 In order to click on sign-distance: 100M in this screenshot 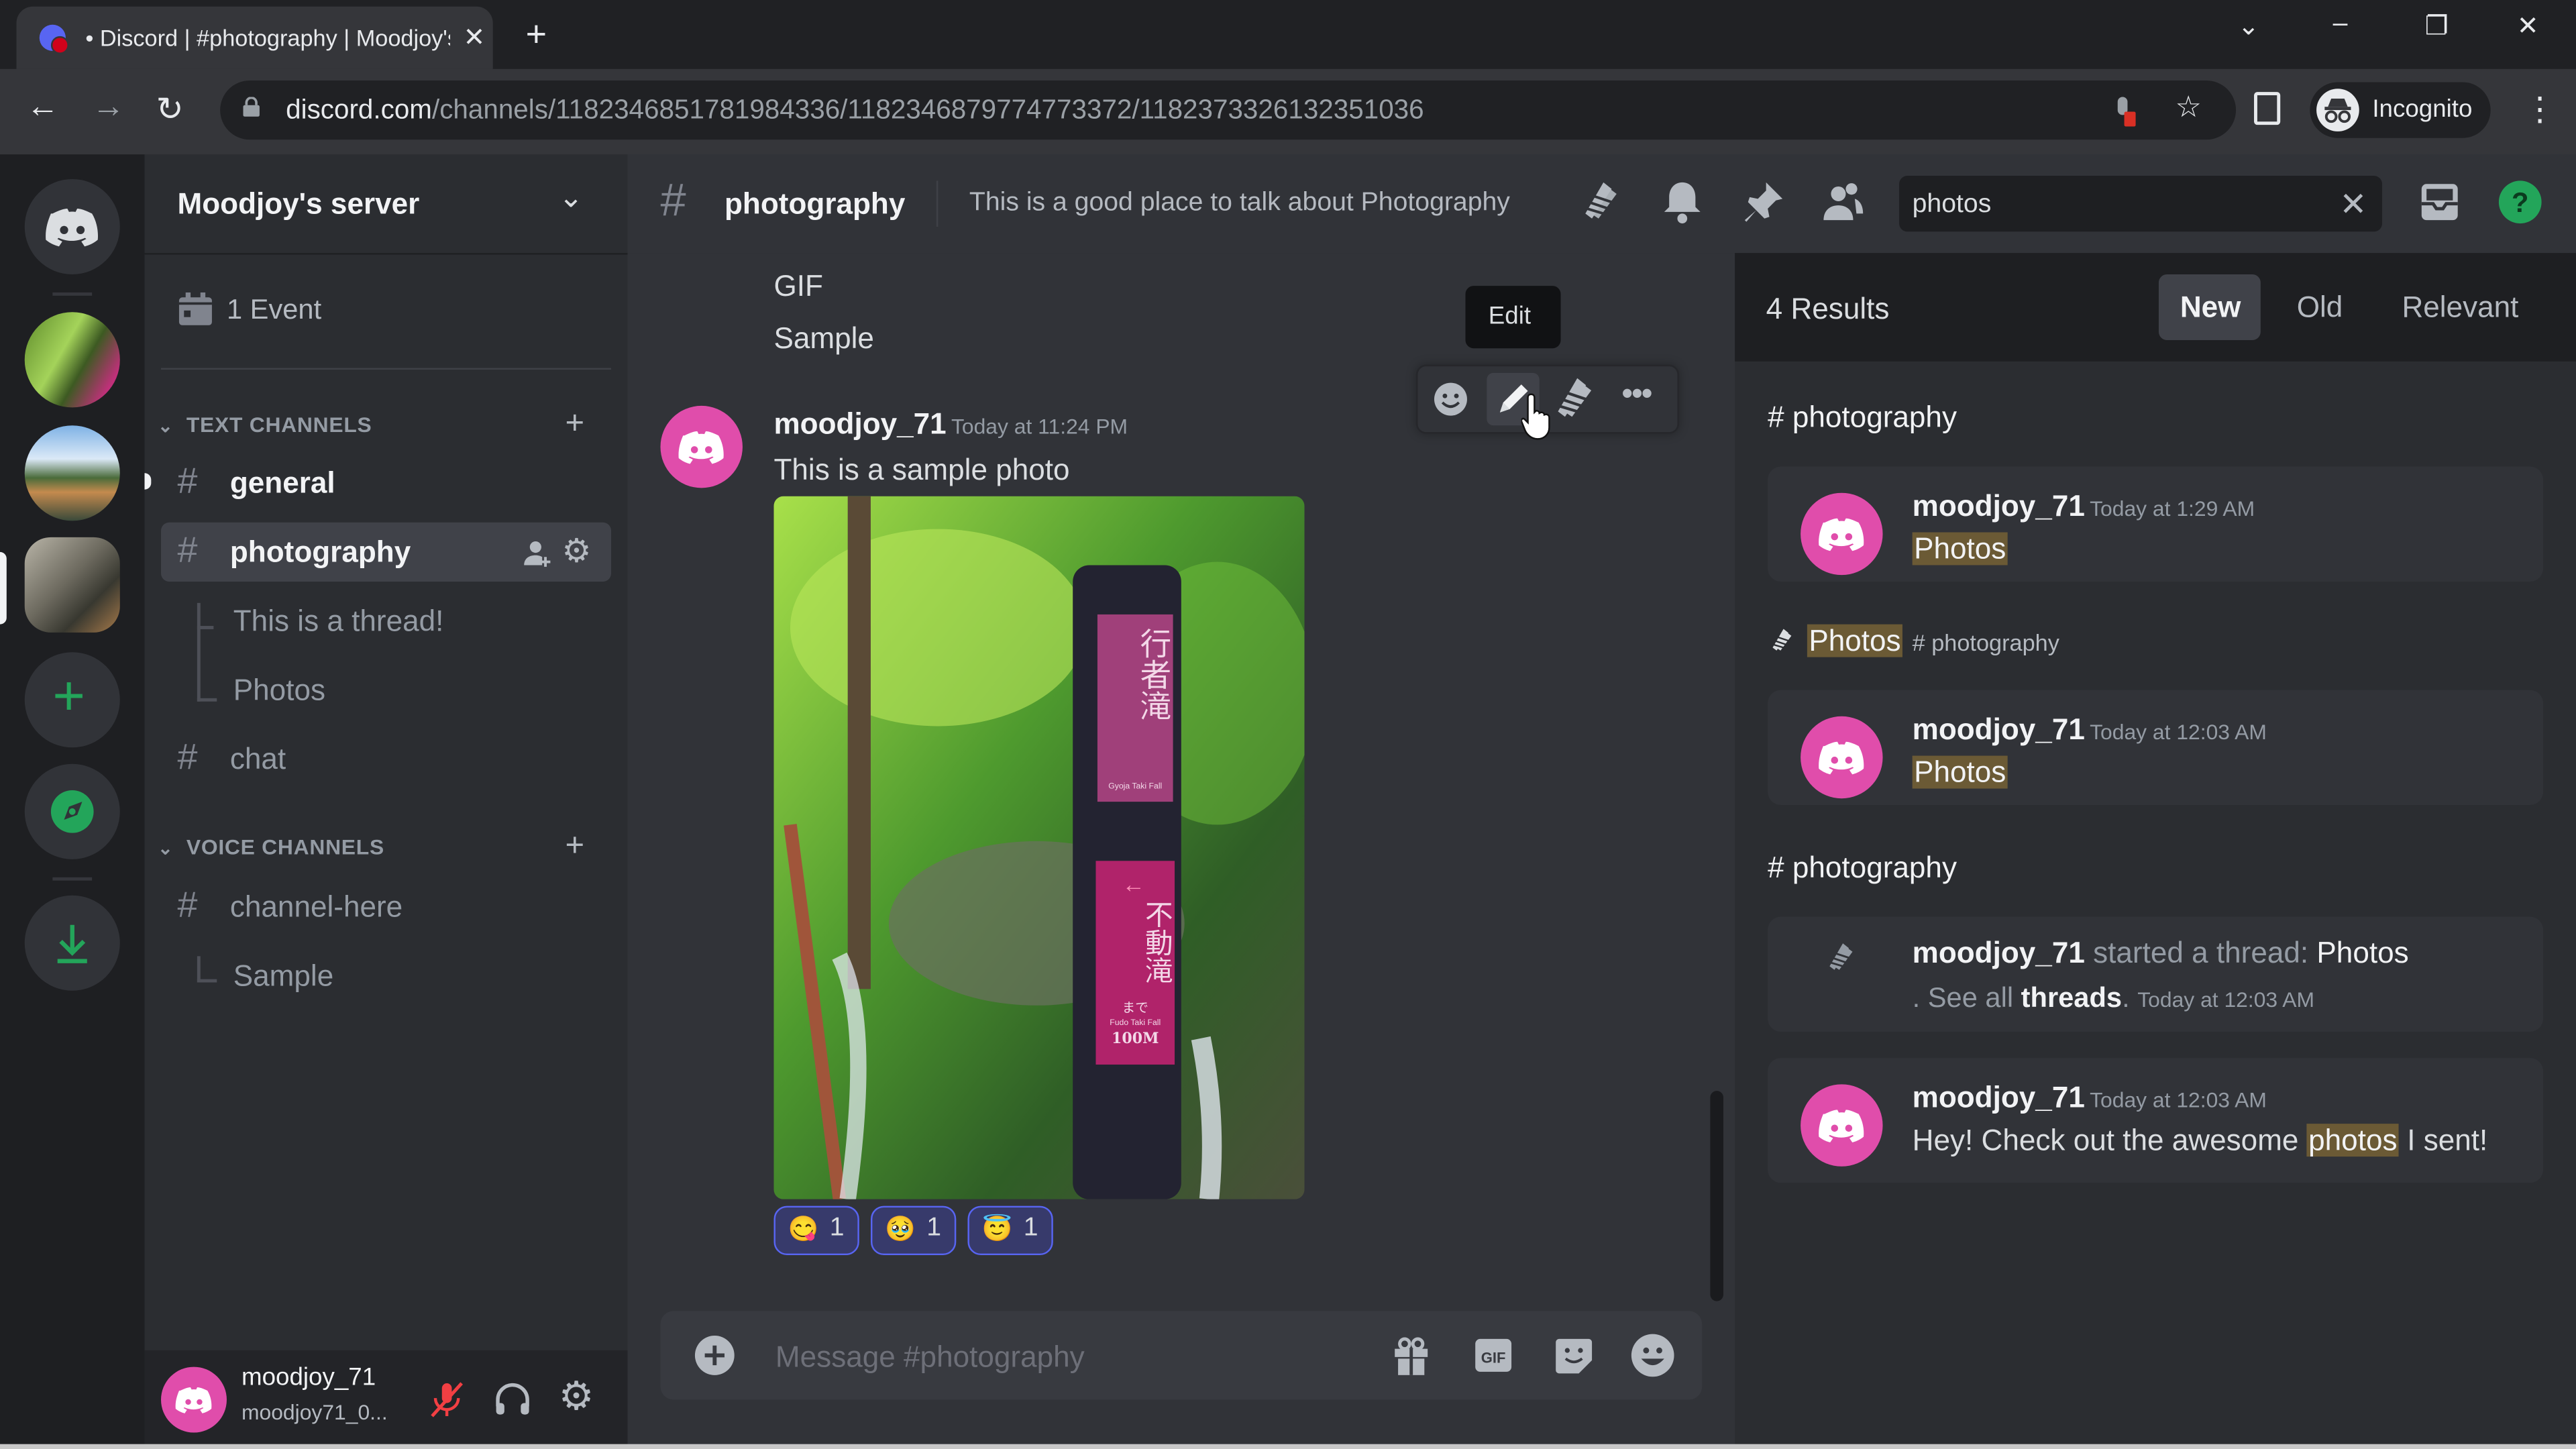, I will do `click(1135, 1040)`.